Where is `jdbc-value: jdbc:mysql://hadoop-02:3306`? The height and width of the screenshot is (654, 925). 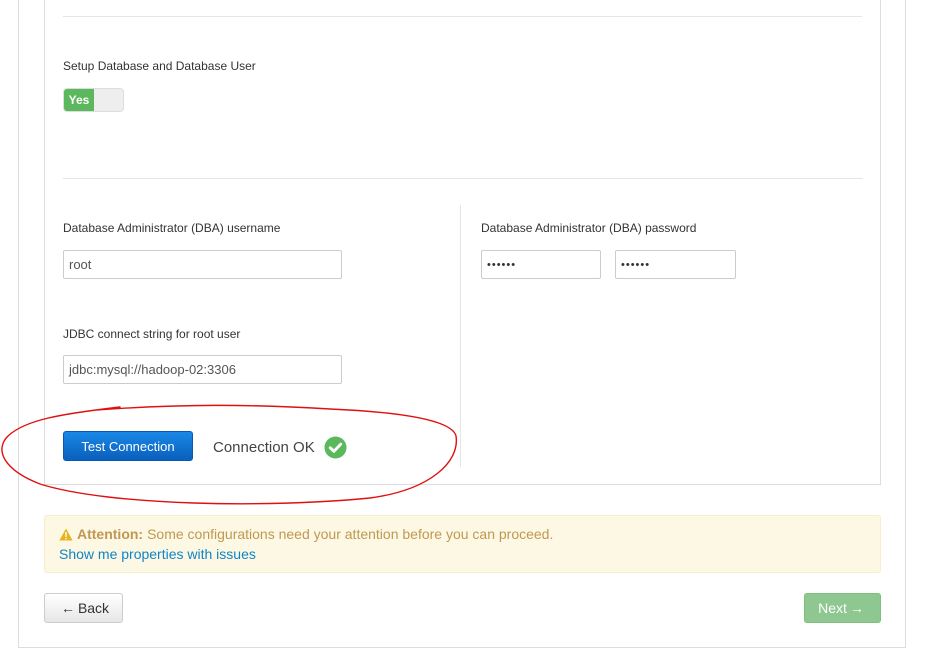 jdbc-value: jdbc:mysql://hadoop-02:3306 is located at coordinates (152, 369).